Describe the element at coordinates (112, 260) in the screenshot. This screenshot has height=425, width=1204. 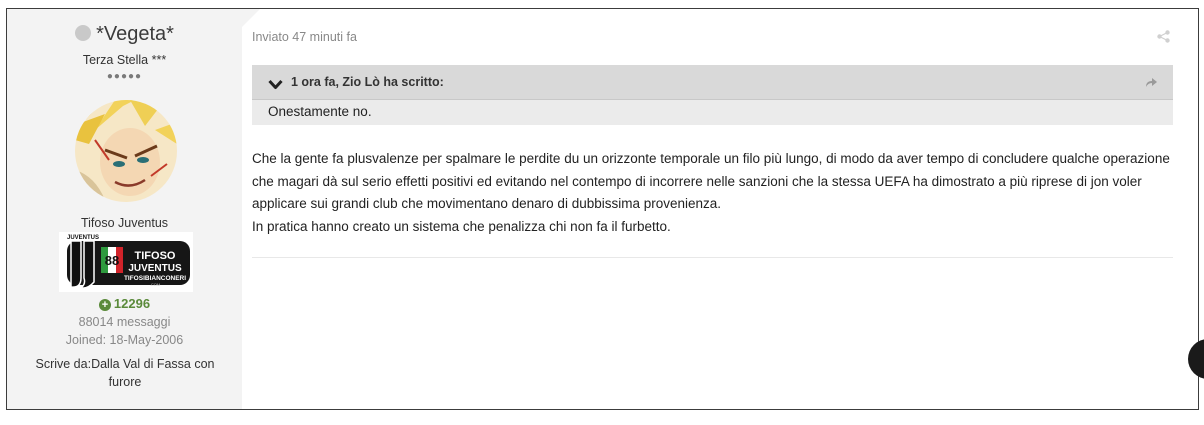
I see `badge-number: 88` at that location.